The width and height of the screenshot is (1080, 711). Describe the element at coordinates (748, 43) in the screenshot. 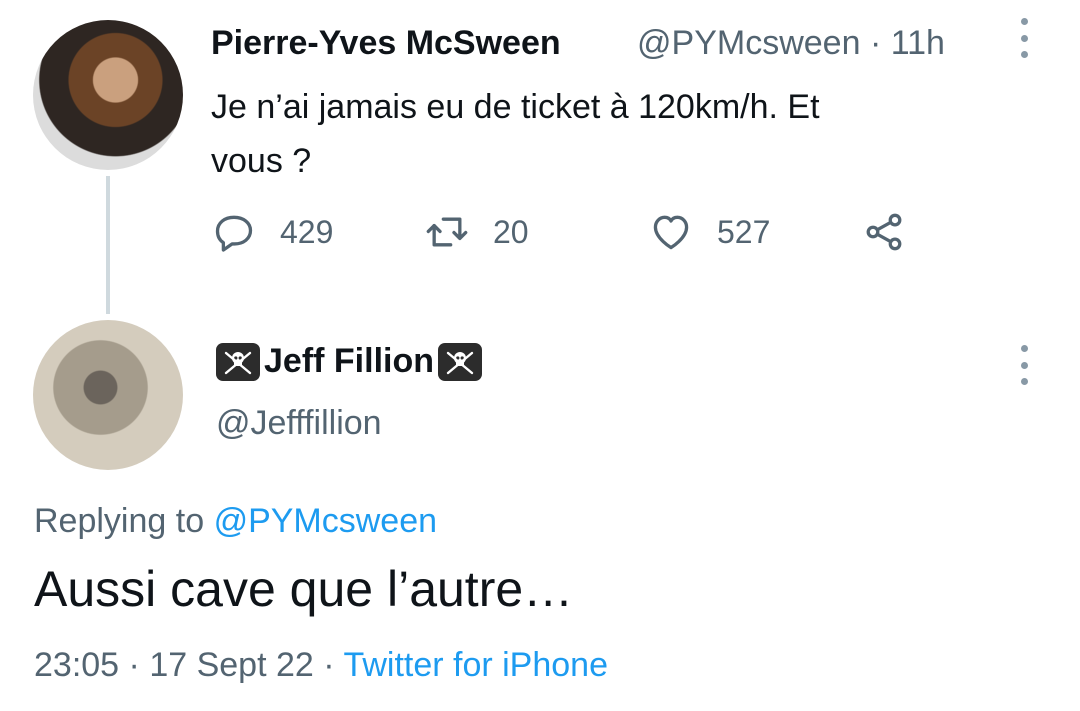

I see `tweet1-handle: @PYMcsween` at that location.